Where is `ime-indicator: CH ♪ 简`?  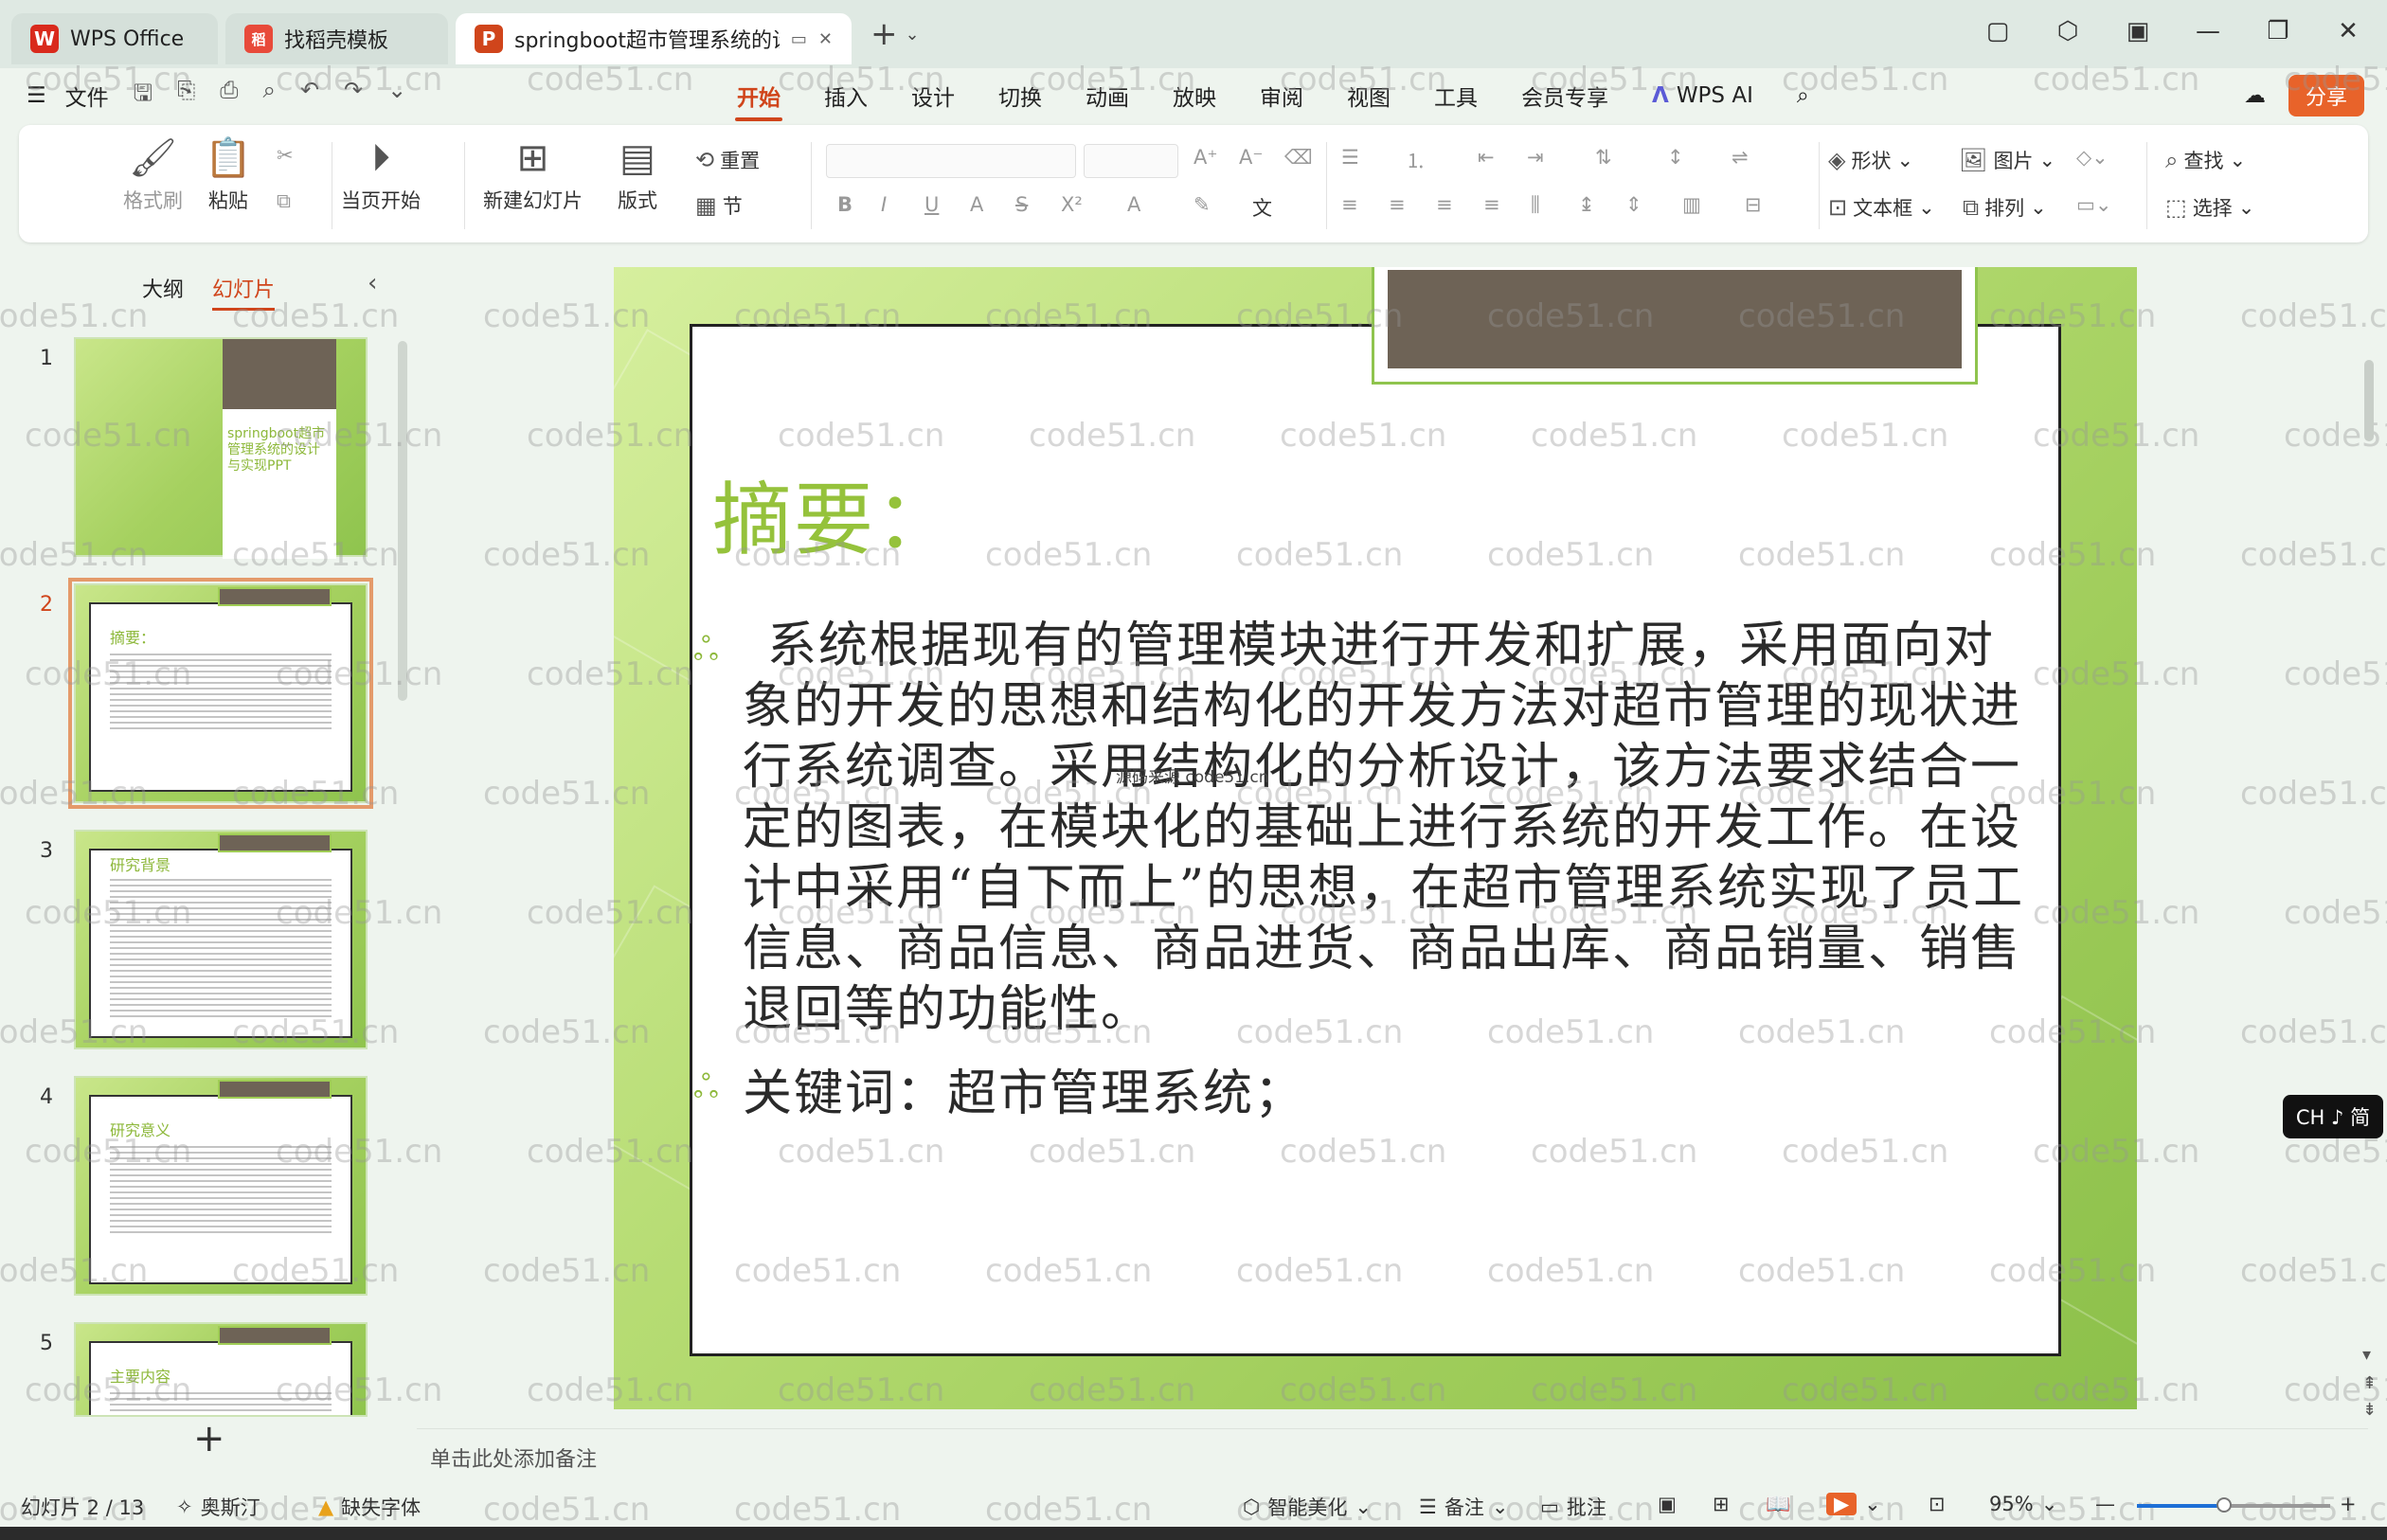 ime-indicator: CH ♪ 简 is located at coordinates (2333, 1116).